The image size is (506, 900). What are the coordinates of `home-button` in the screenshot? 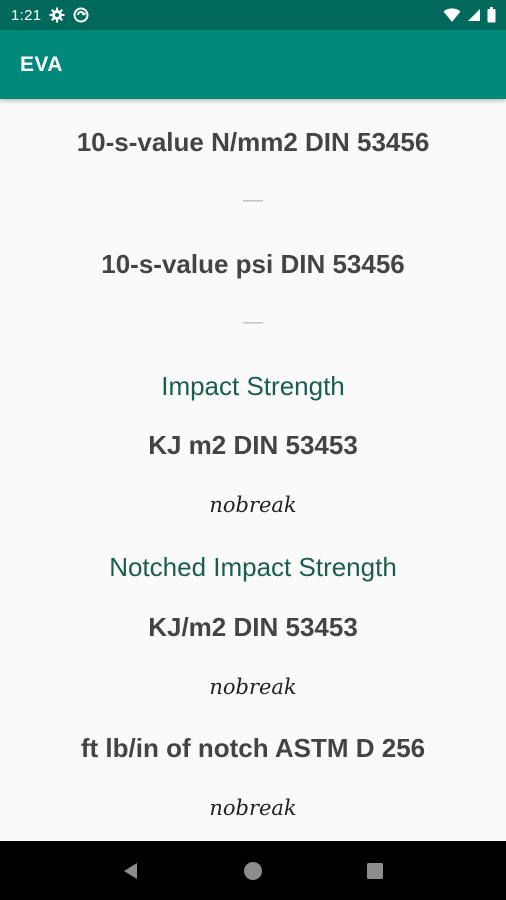 It's located at (253, 871).